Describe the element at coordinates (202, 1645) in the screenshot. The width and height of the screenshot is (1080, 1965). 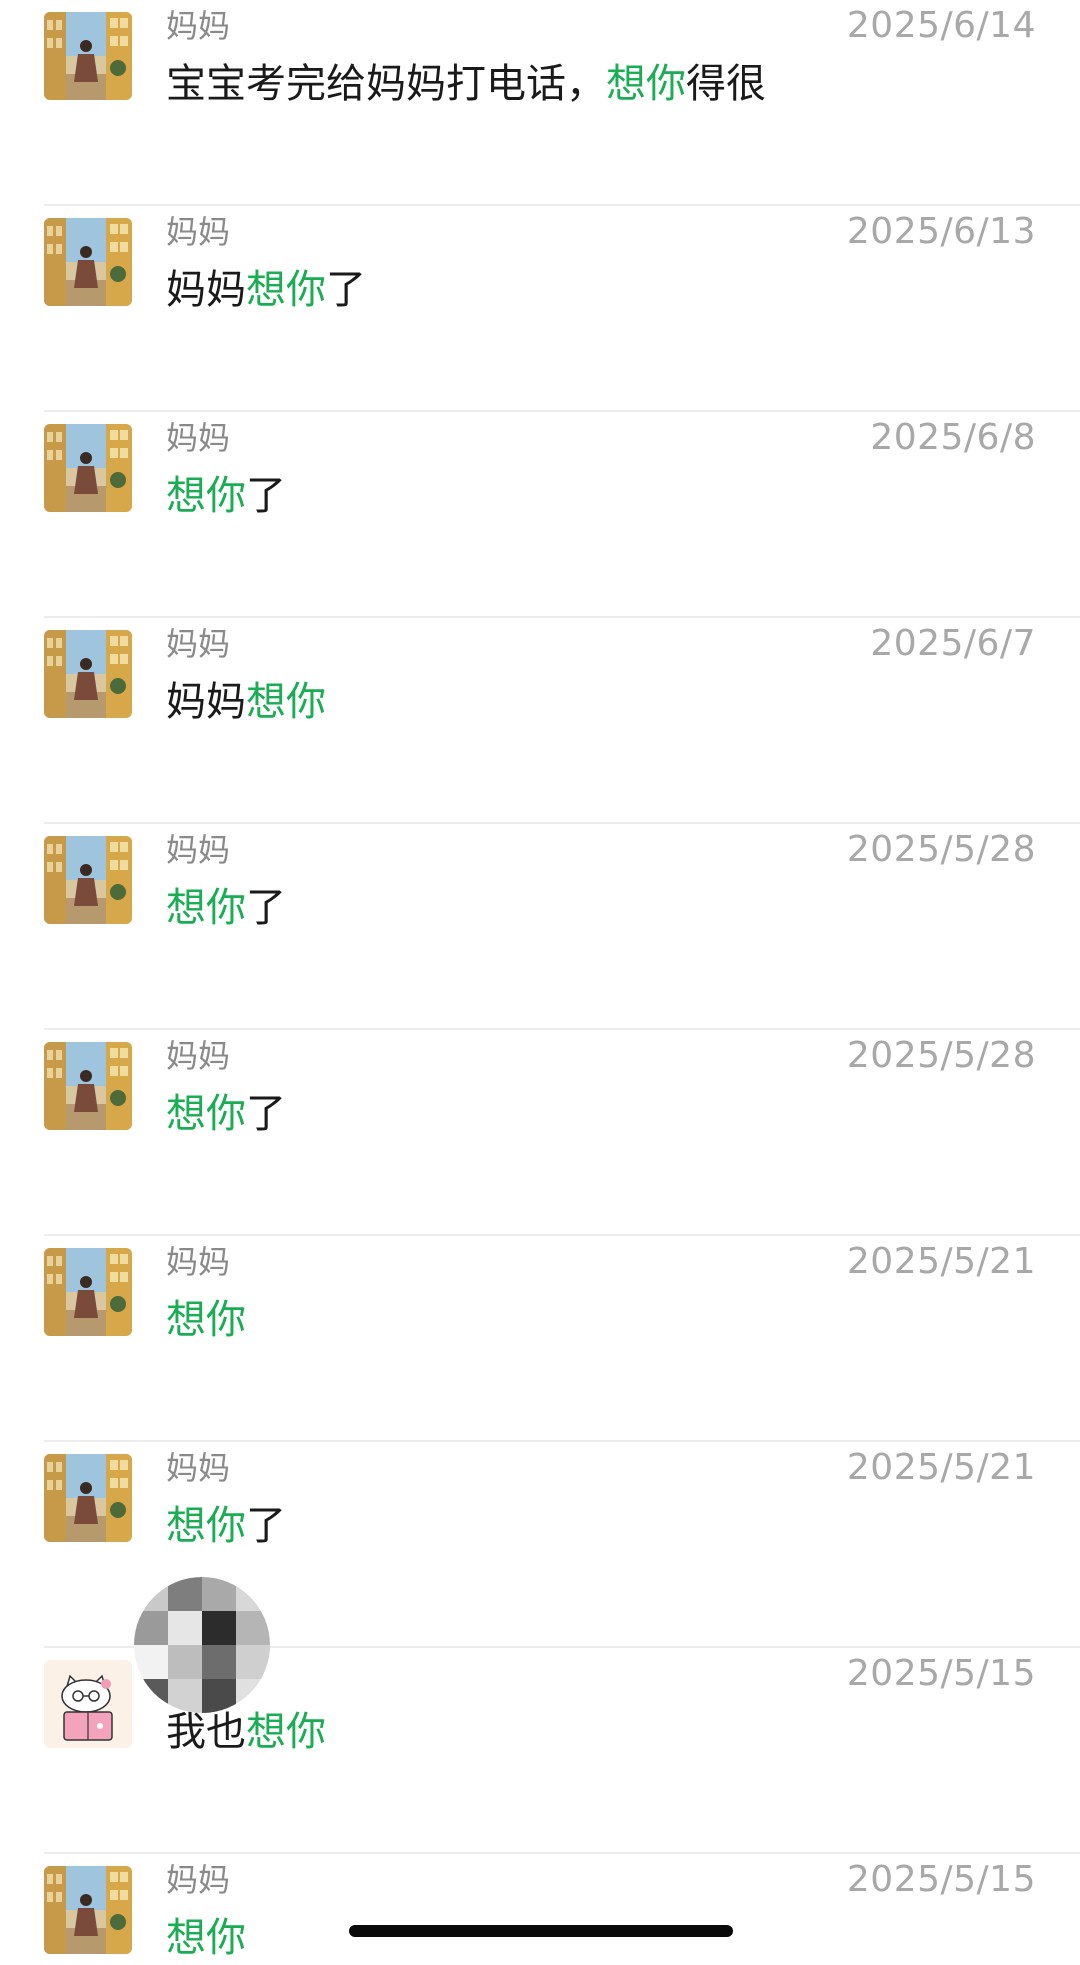
I see `pixelated-redaction` at that location.